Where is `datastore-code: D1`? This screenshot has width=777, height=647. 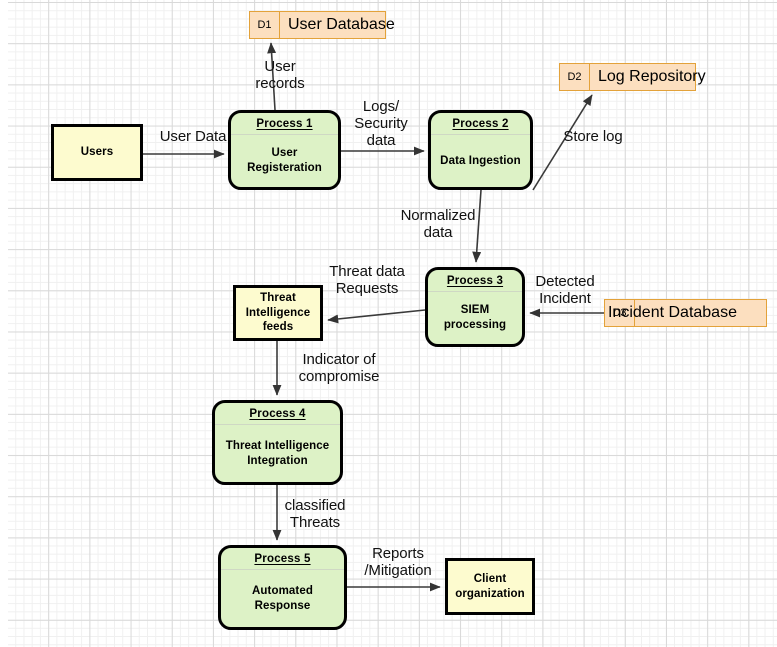 datastore-code: D1 is located at coordinates (265, 25).